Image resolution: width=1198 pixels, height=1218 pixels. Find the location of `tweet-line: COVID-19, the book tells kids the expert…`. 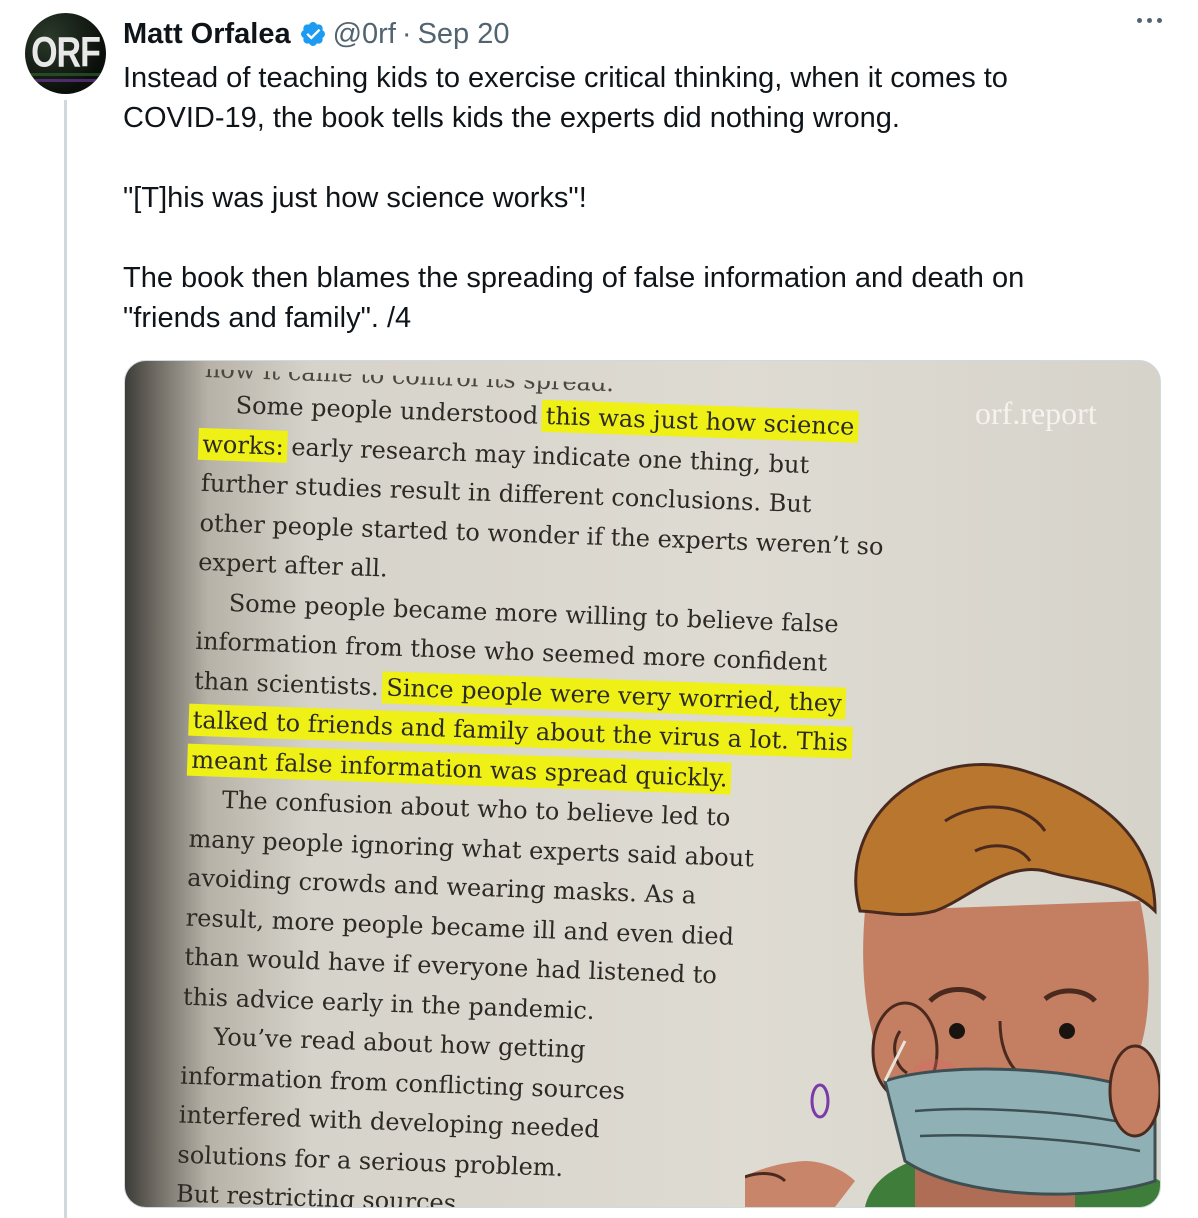

tweet-line: COVID-19, the book tells kids the expert… is located at coordinates (511, 118).